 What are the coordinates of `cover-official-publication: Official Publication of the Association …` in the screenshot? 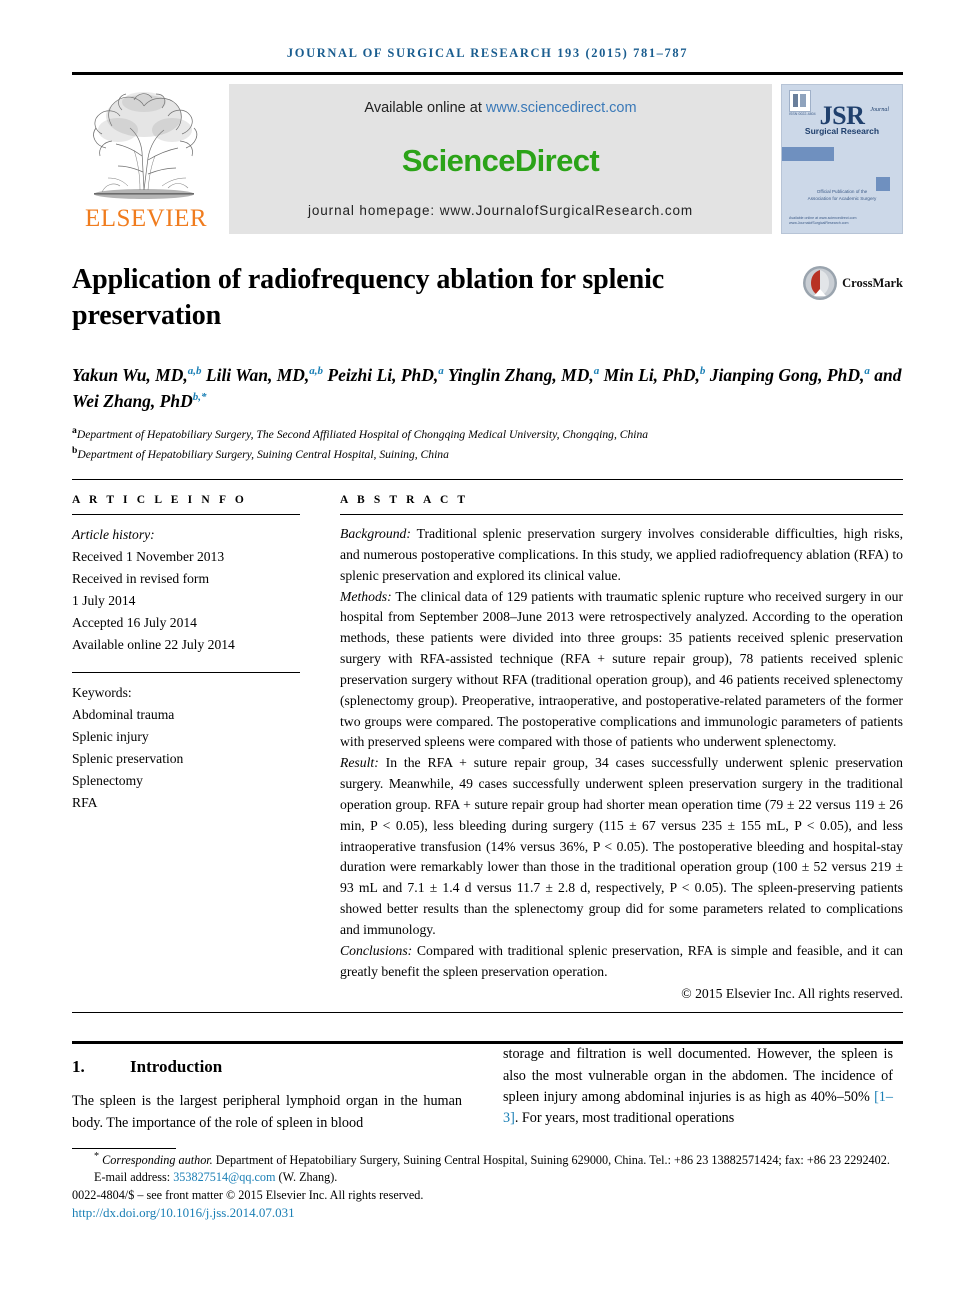 It's located at (842, 196).